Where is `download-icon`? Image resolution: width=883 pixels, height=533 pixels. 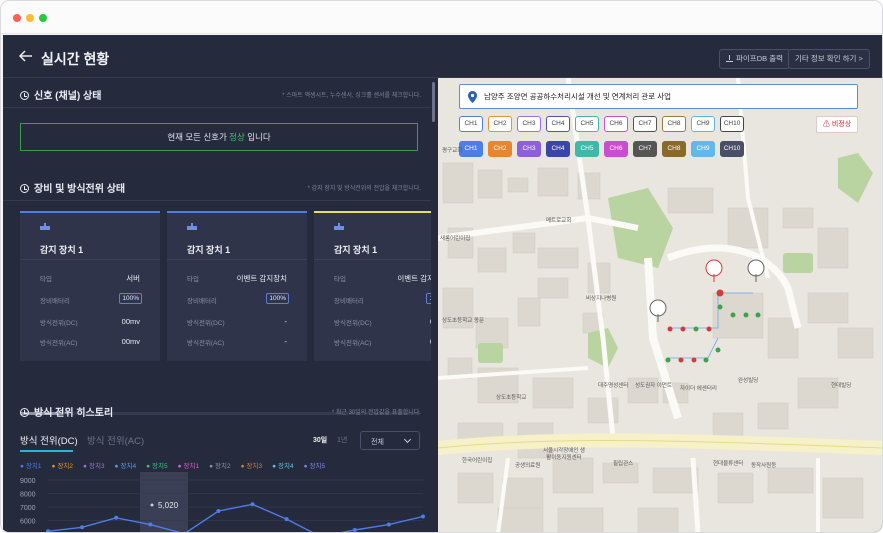
download-icon is located at coordinates (729, 58).